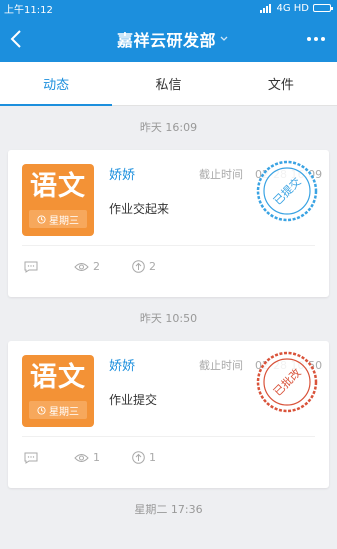  What do you see at coordinates (96, 266) in the screenshot?
I see `view-count-value: 2` at bounding box center [96, 266].